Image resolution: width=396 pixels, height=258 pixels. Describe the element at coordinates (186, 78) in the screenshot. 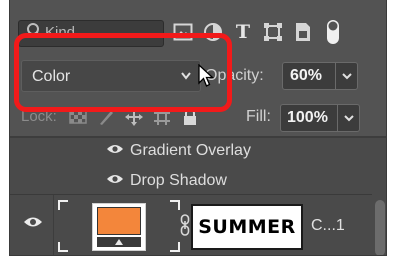

I see `chevron-down-icon` at that location.